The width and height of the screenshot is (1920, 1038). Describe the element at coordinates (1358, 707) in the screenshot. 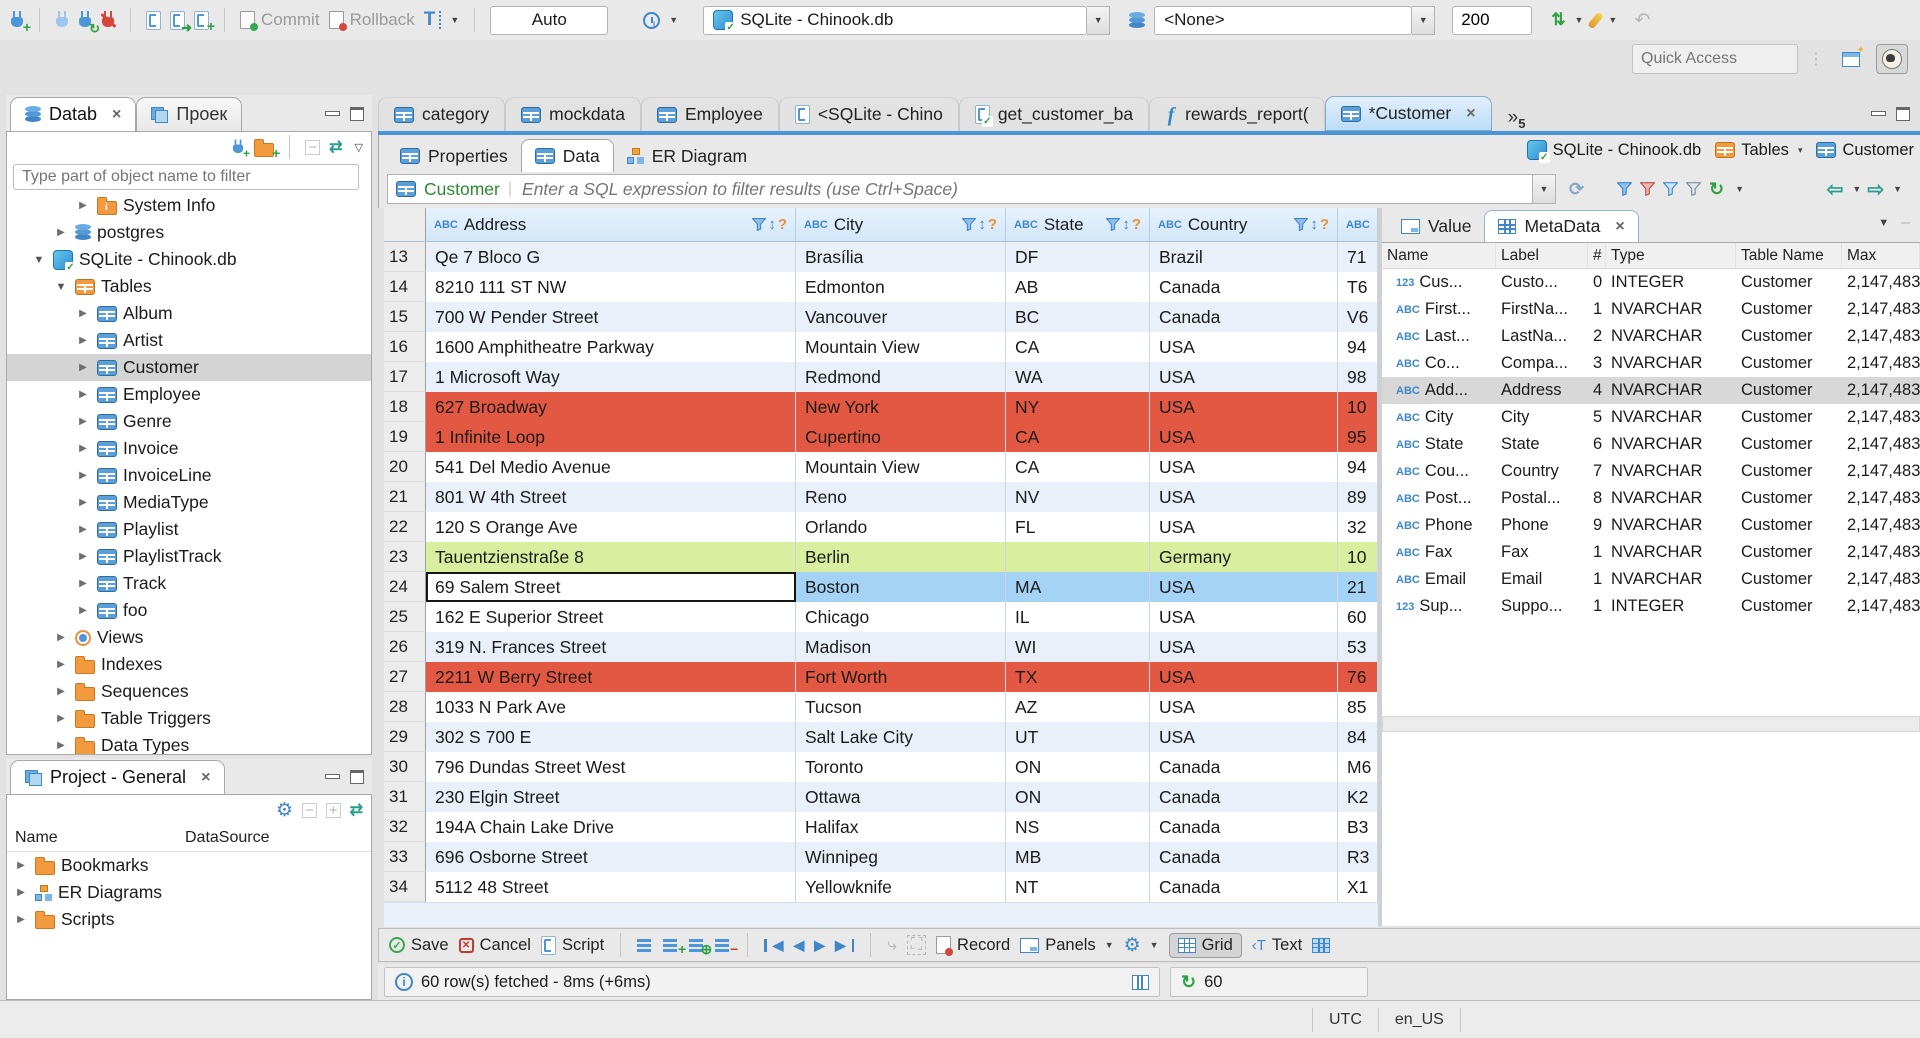

I see `grid-cell: 85` at that location.